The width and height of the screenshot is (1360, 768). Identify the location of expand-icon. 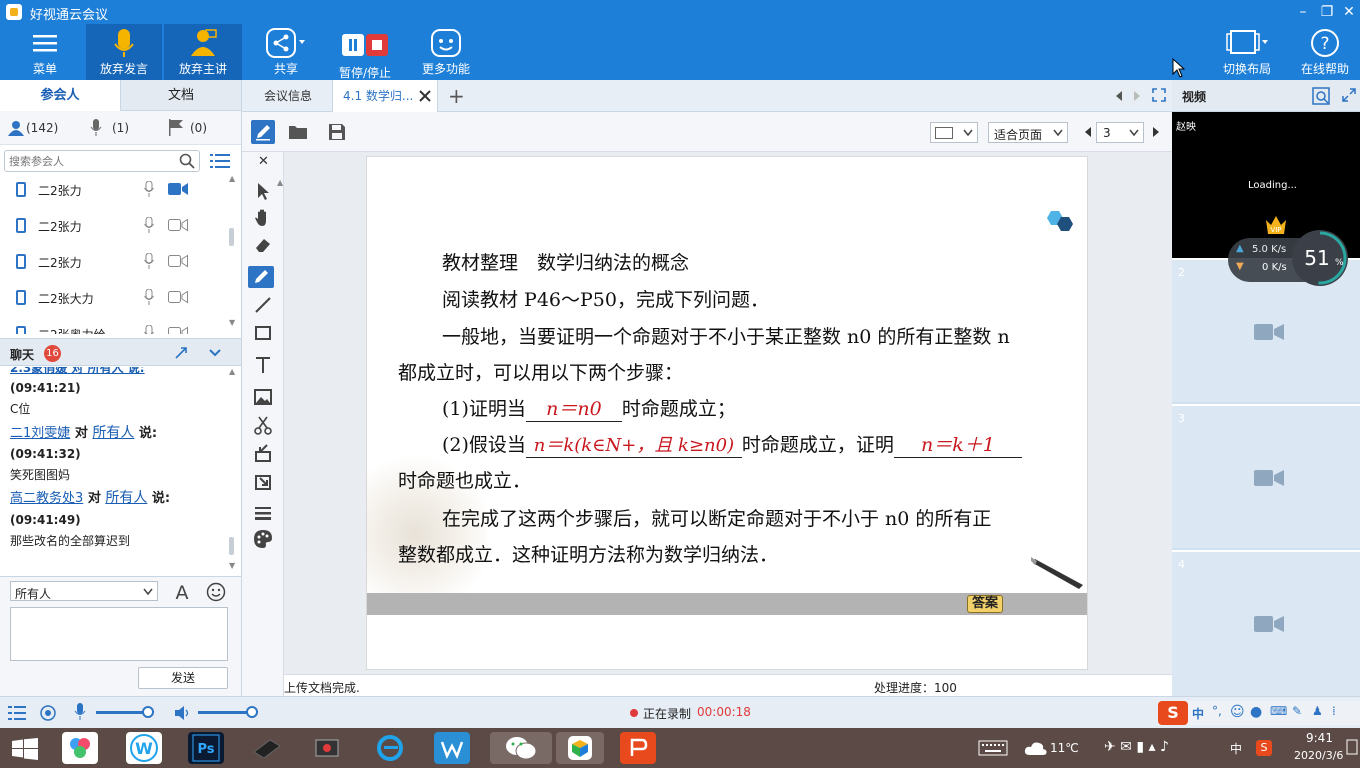
(1349, 95).